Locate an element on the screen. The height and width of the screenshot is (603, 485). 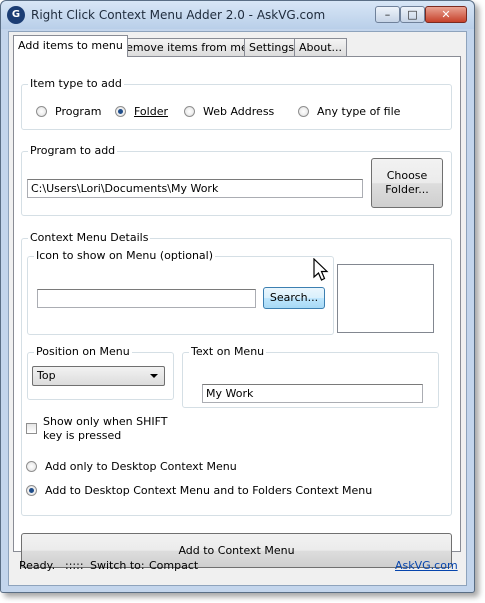
position-group: Position on Menu Top is located at coordinates (100, 372).